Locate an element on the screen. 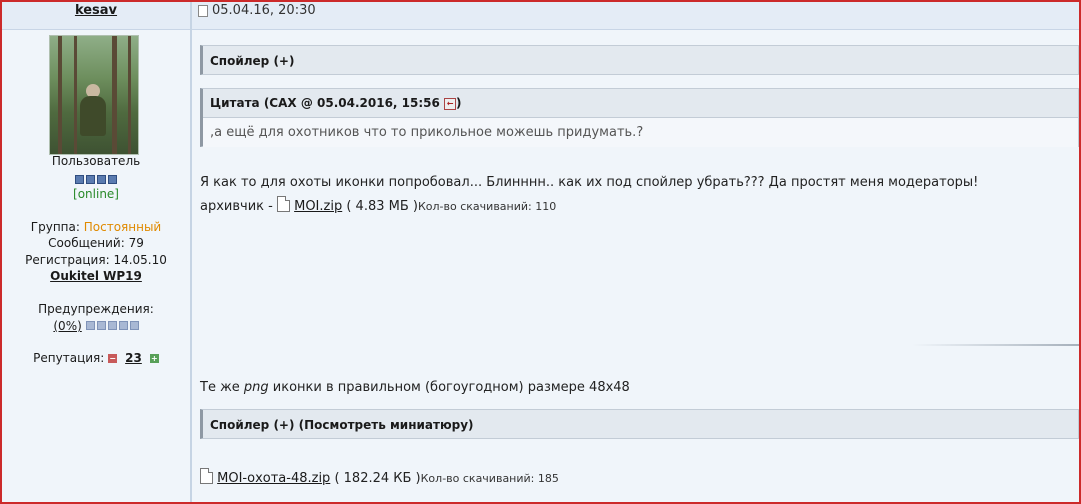 The height and width of the screenshot is (504, 1081). group-label: Группа: is located at coordinates (55, 227).